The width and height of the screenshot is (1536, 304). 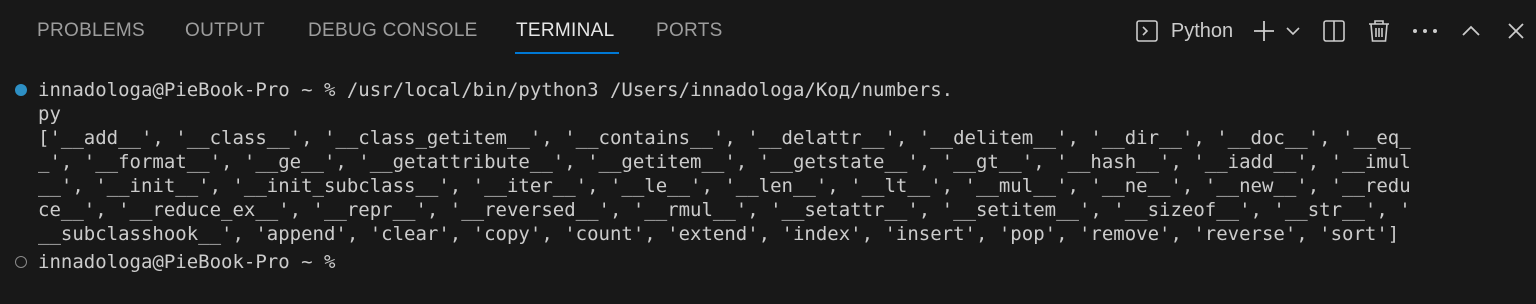 I want to click on tab-debug-console: DEBUG CONSOLE, so click(x=393, y=31).